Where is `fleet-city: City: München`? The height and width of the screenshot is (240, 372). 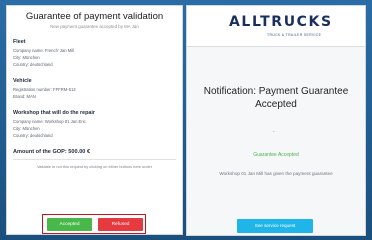
fleet-city: City: München is located at coordinates (26, 57).